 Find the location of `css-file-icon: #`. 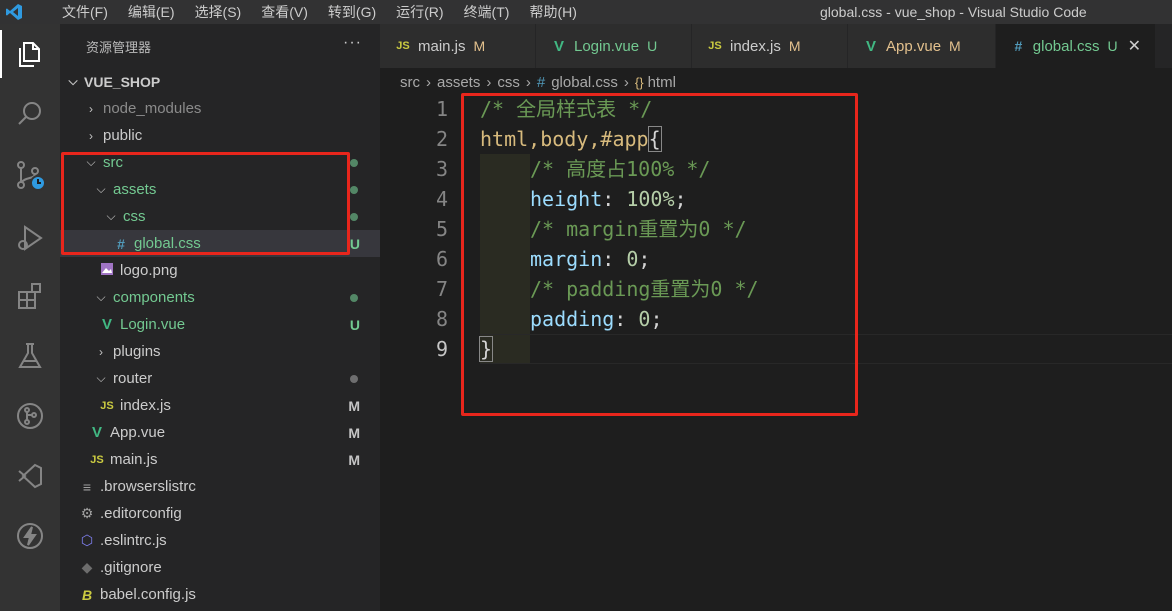

css-file-icon: # is located at coordinates (1018, 46).